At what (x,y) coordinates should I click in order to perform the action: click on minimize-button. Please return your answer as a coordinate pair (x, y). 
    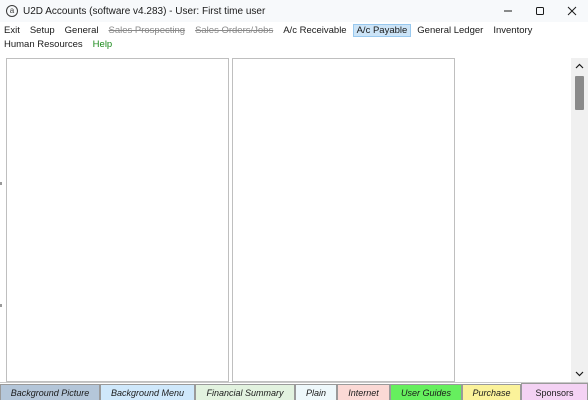
    Looking at the image, I should click on (508, 11).